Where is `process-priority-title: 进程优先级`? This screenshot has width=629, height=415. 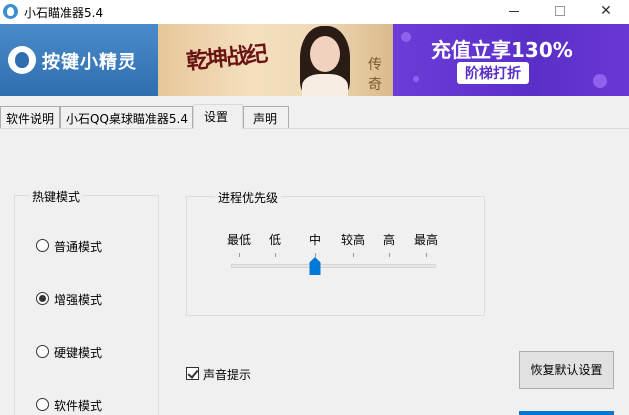 process-priority-title: 进程优先级 is located at coordinates (248, 197).